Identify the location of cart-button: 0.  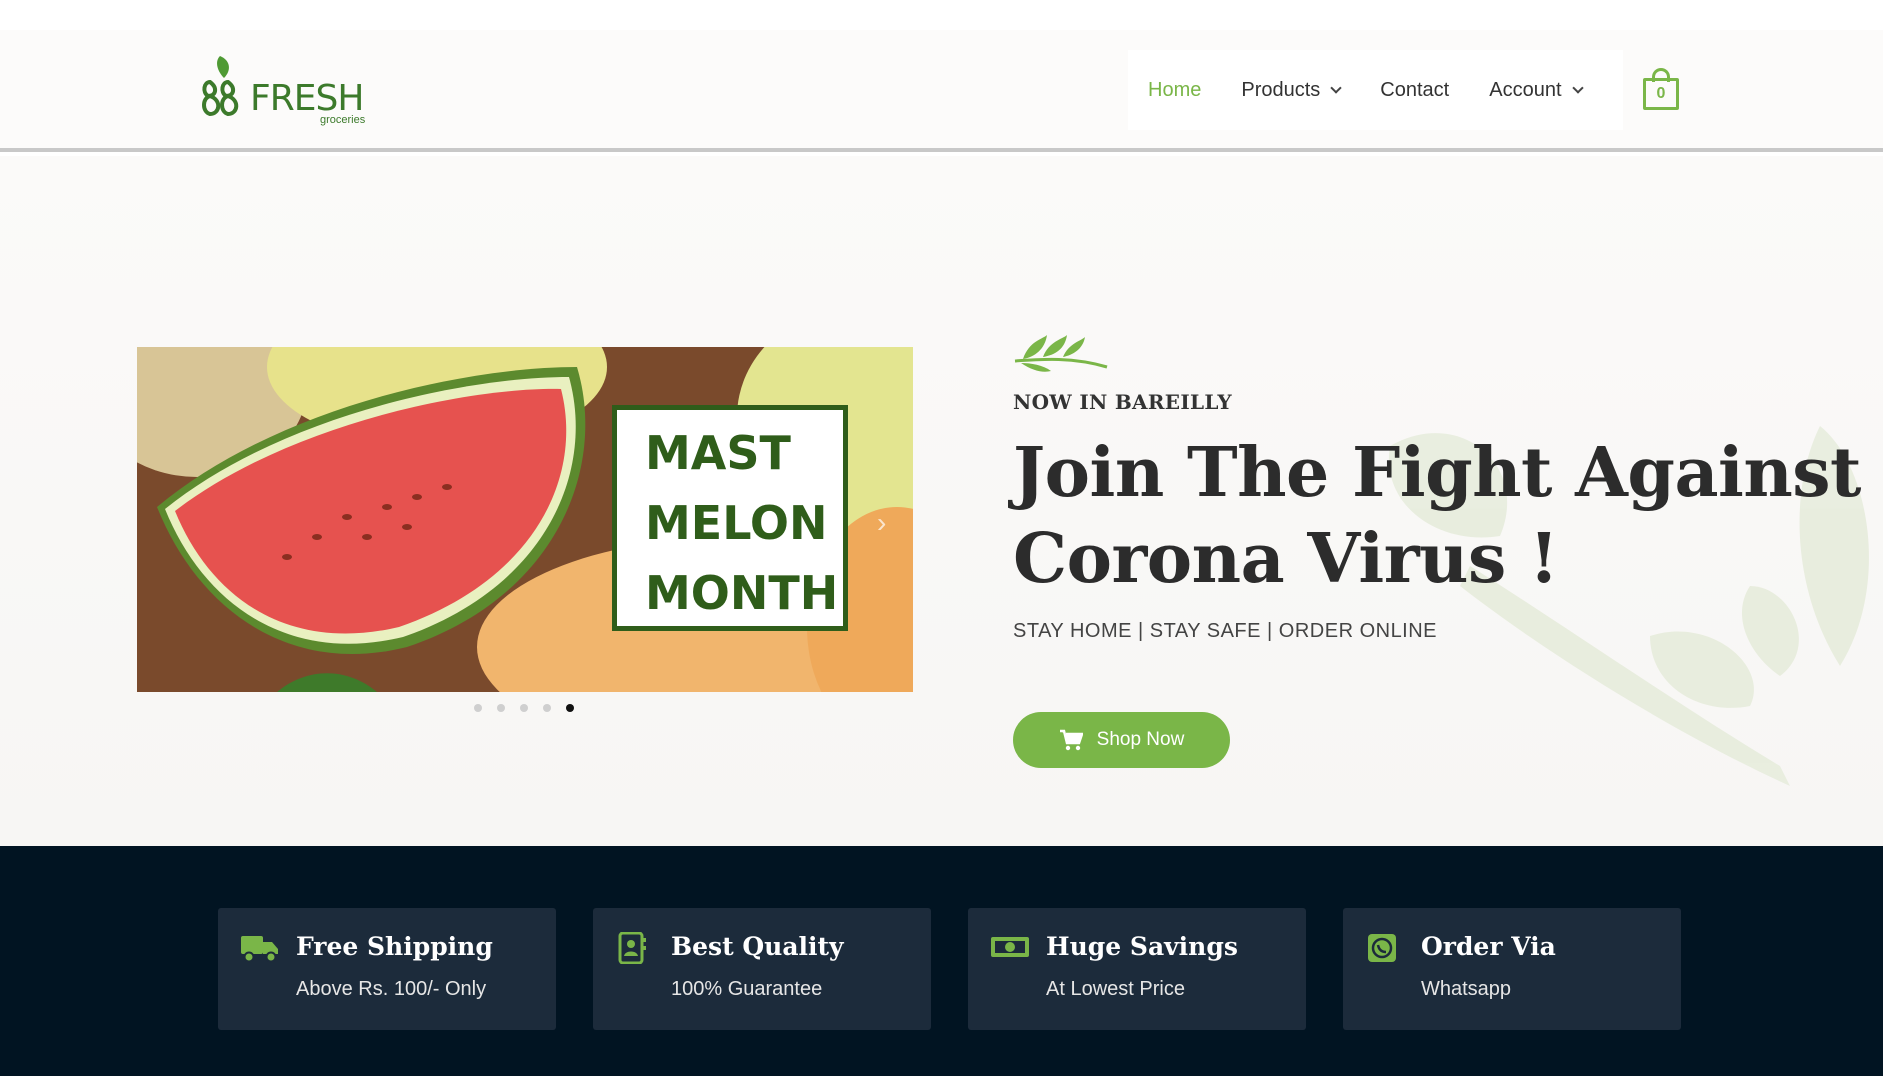
(1661, 89).